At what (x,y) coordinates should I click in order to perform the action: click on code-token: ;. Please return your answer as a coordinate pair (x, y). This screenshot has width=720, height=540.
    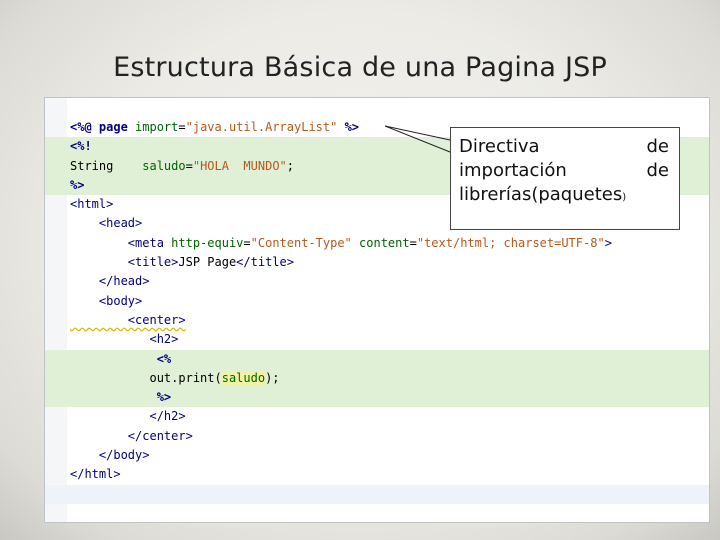
    Looking at the image, I should click on (290, 165).